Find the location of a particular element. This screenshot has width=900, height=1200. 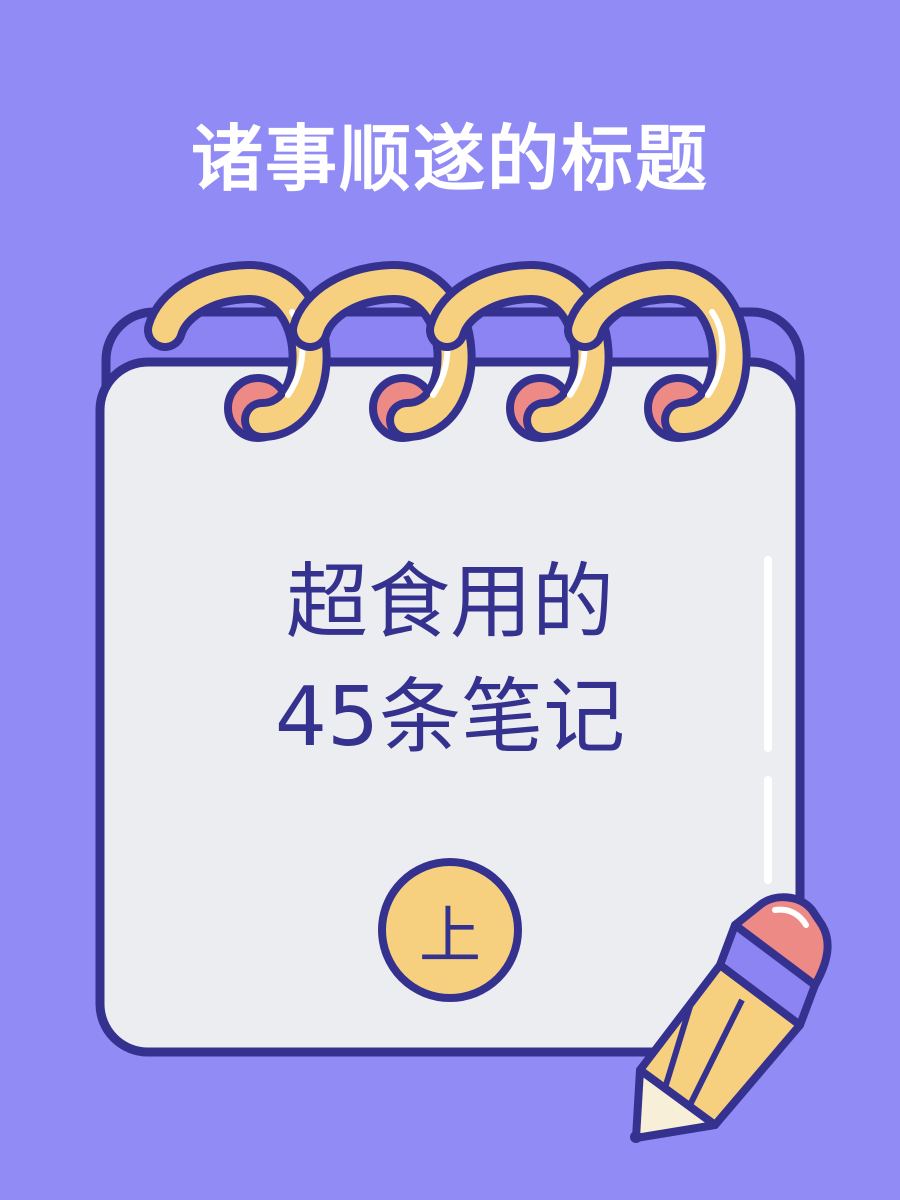

badge-label: 上 is located at coordinates (449, 935).